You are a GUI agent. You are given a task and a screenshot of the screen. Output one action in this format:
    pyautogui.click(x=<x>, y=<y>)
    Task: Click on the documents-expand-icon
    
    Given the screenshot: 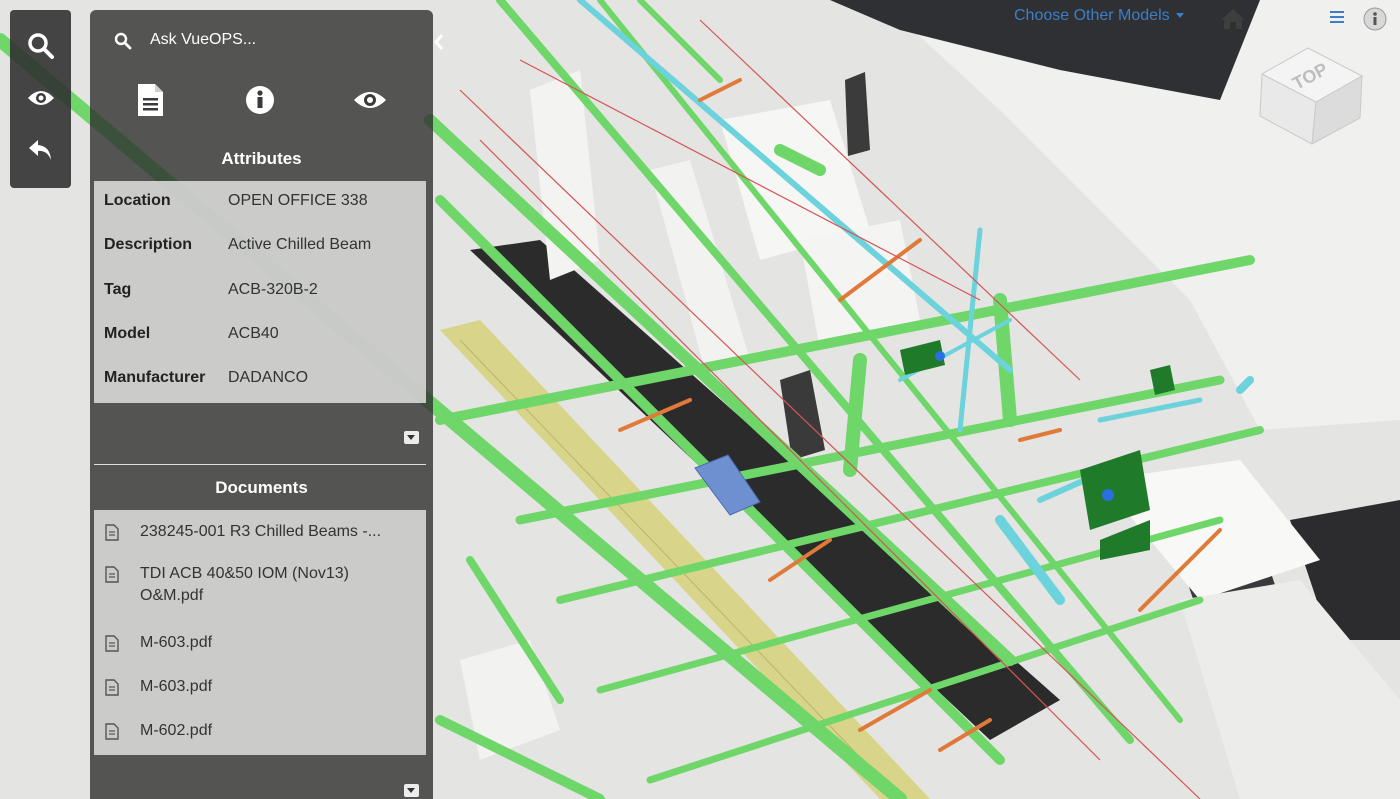 What is the action you would take?
    pyautogui.click(x=411, y=790)
    